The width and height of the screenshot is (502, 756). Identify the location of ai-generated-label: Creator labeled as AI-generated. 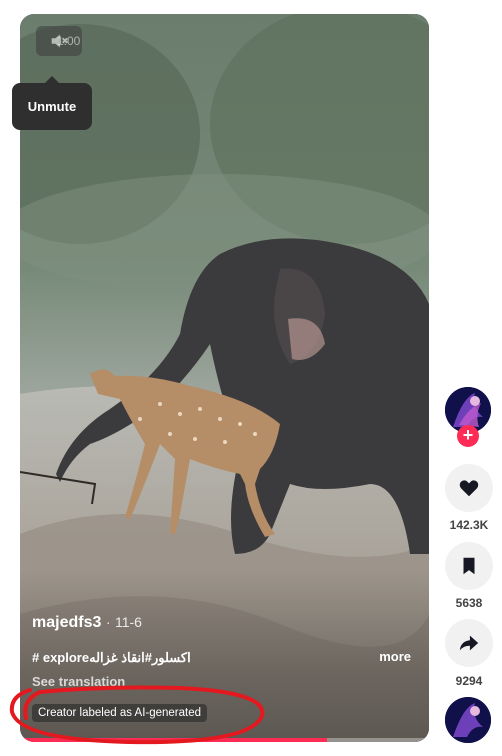
(120, 713).